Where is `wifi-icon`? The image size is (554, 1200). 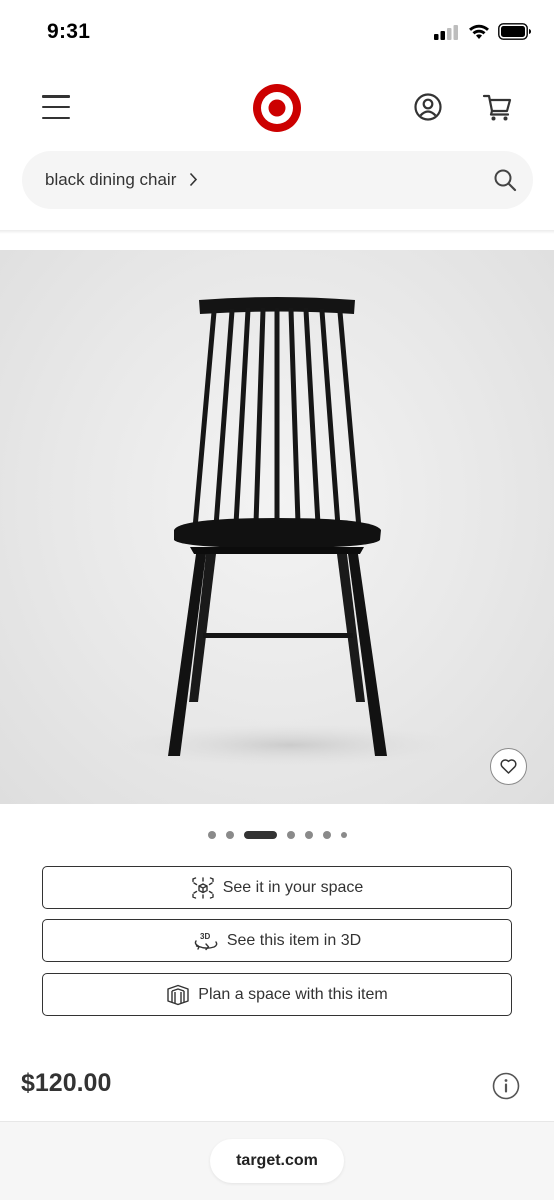
wifi-icon is located at coordinates (479, 31).